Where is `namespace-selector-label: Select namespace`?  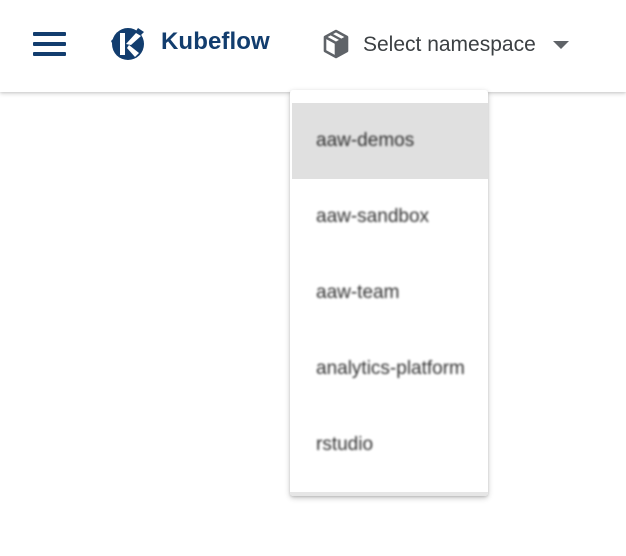 namespace-selector-label: Select namespace is located at coordinates (449, 44).